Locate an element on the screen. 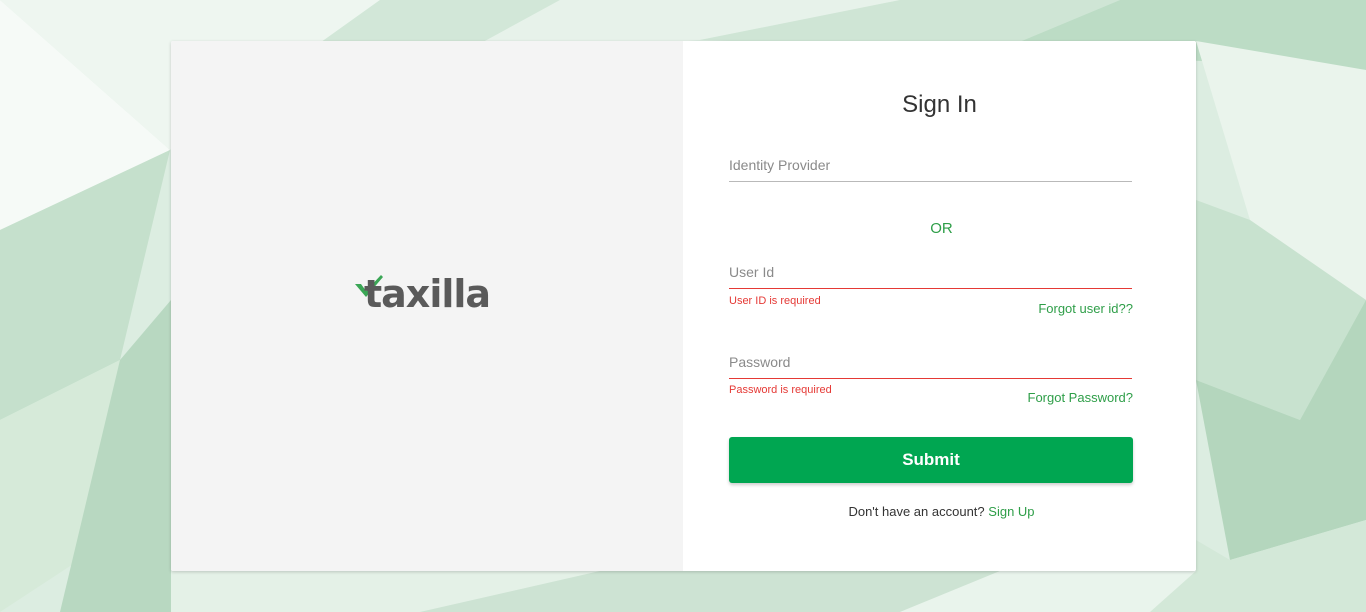 The height and width of the screenshot is (612, 1366). user-id-field is located at coordinates (930, 273).